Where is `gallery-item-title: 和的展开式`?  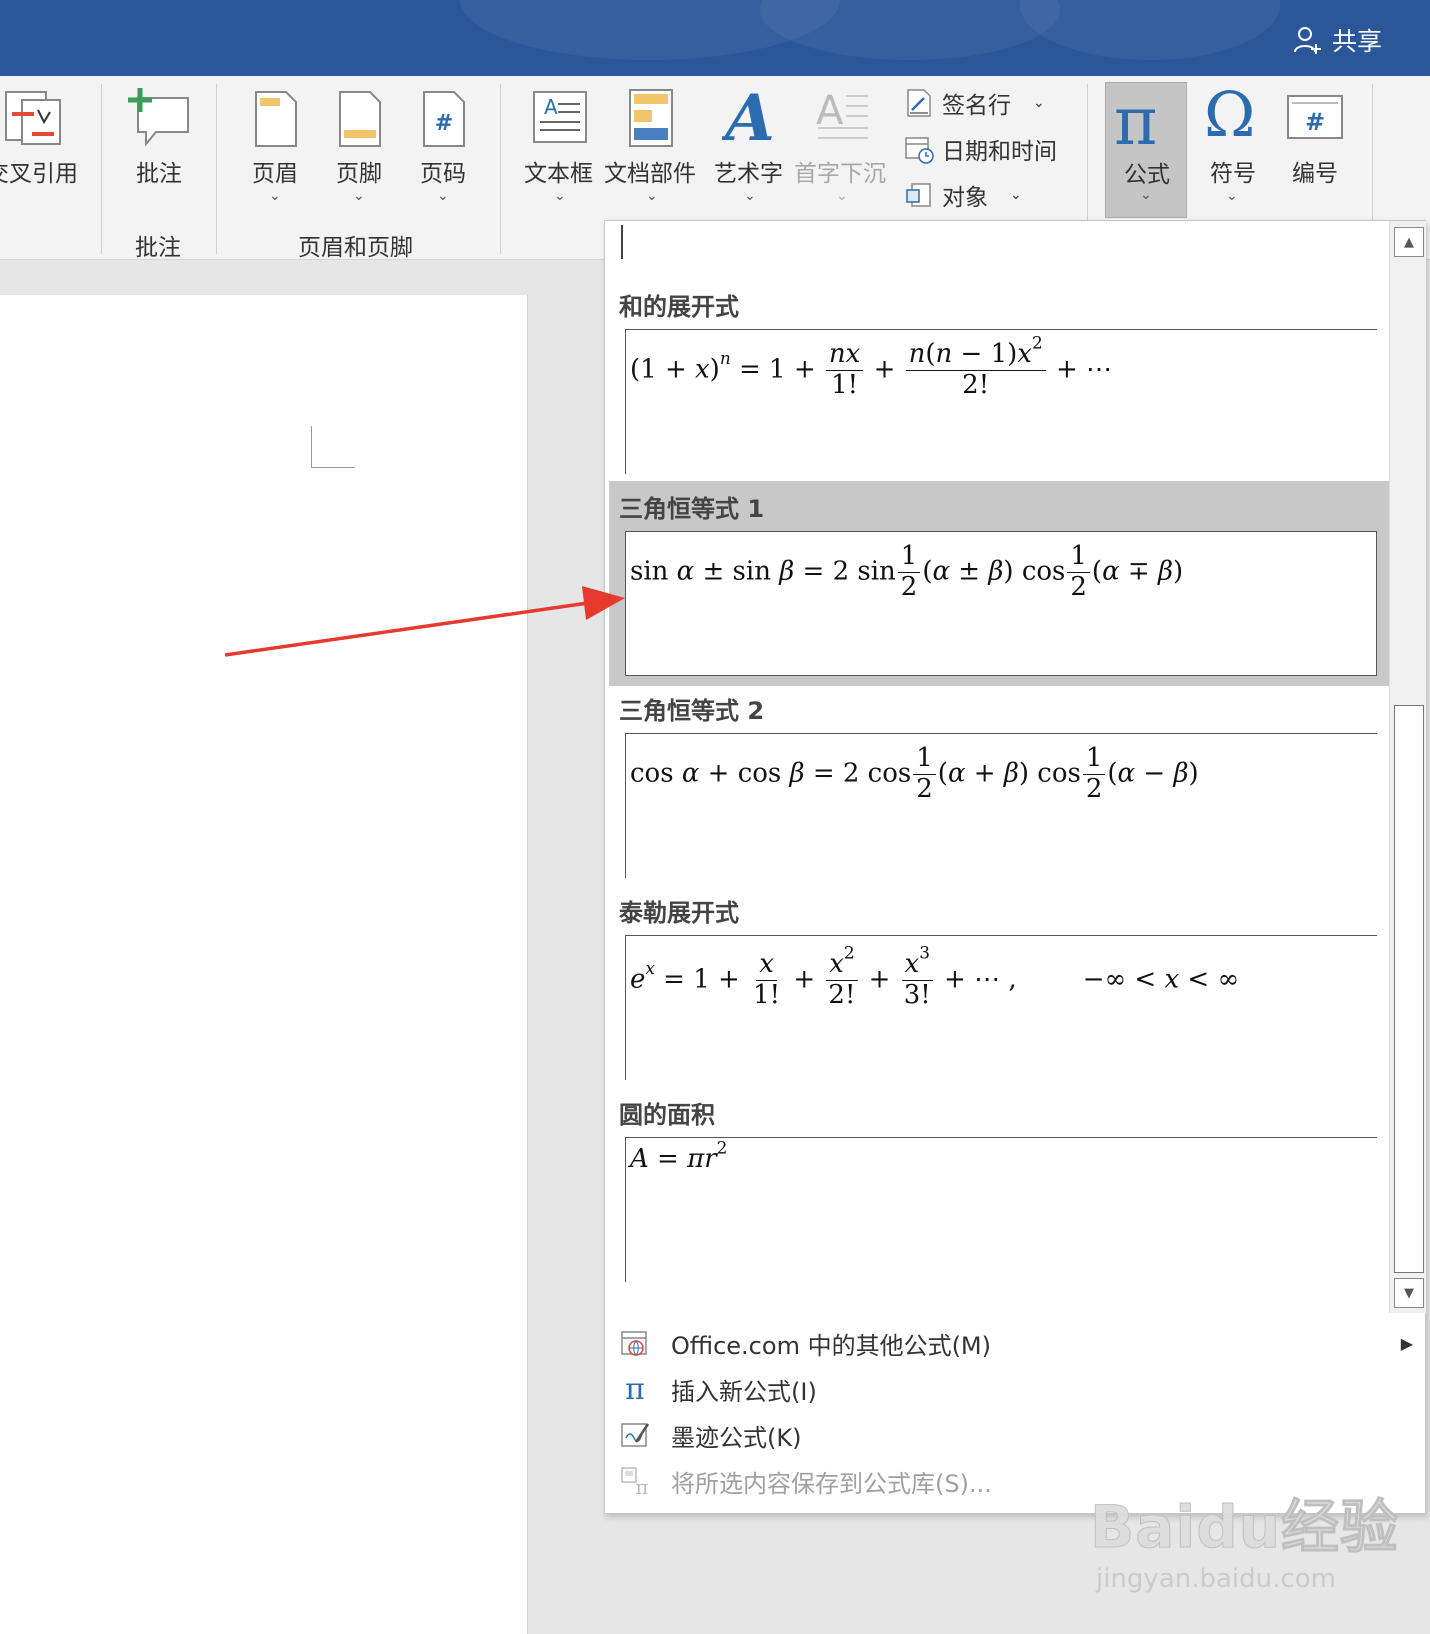
gallery-item-title: 和的展开式 is located at coordinates (679, 307).